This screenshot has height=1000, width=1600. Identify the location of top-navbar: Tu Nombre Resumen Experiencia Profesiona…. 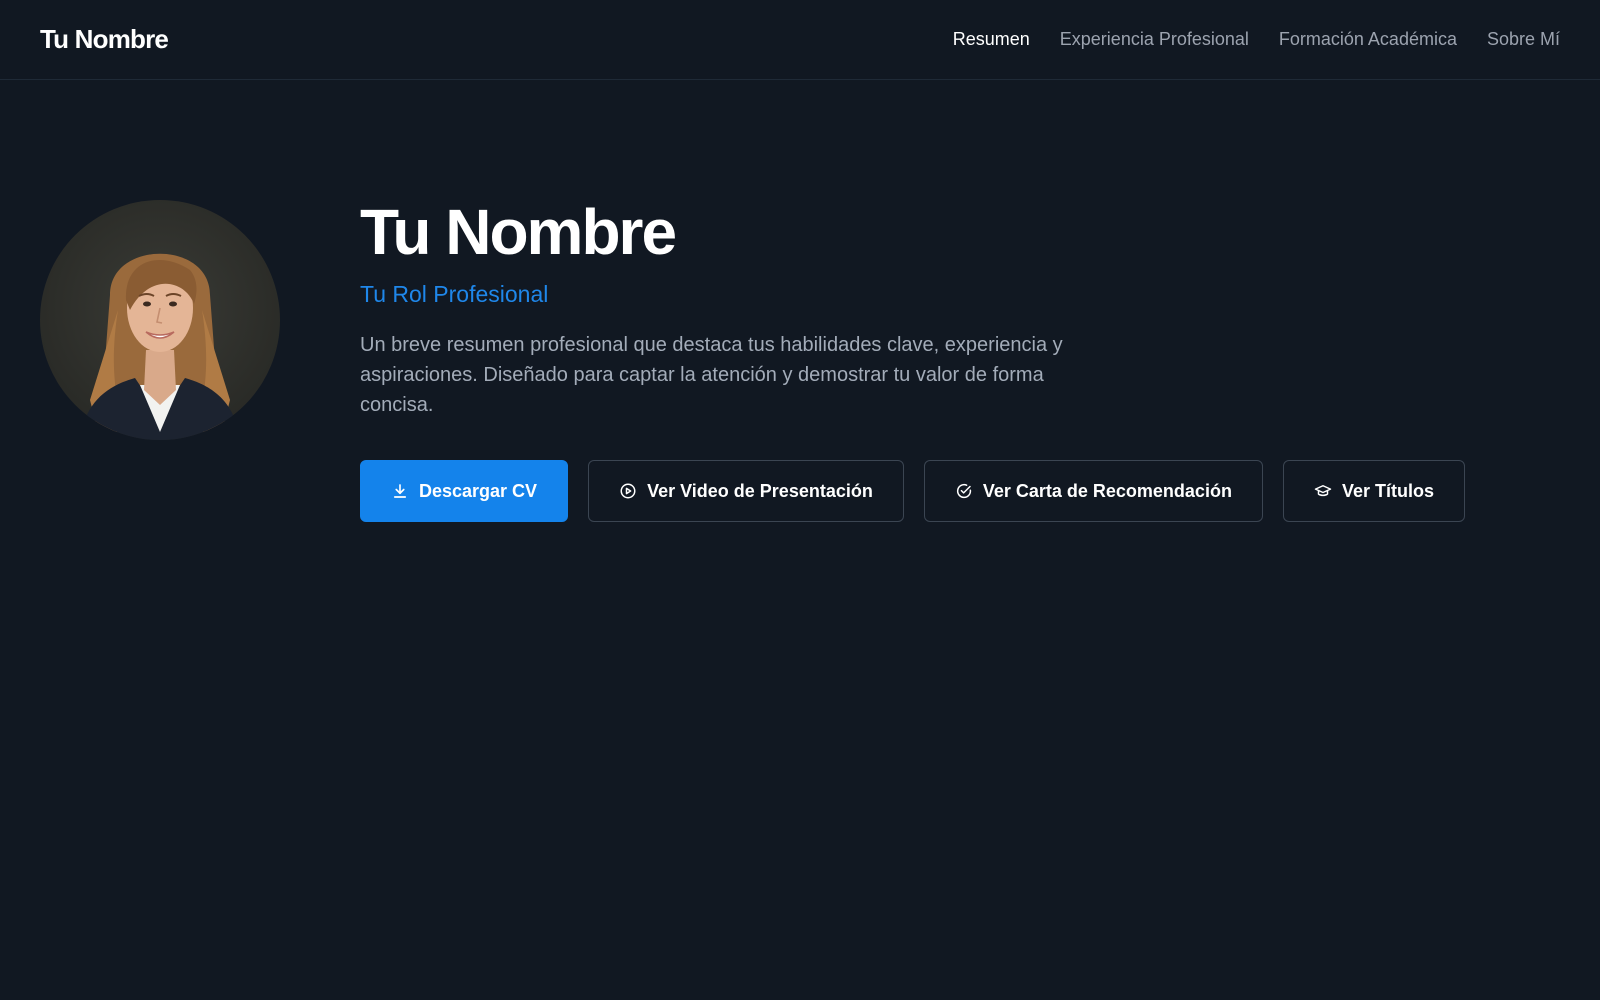
(800, 40).